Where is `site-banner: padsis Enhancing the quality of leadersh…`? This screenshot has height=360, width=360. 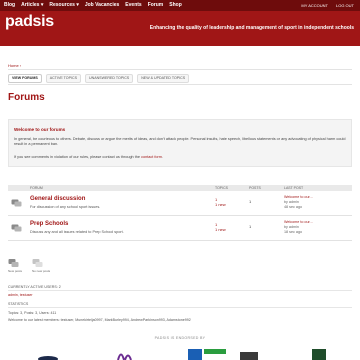 site-banner: padsis Enhancing the quality of leadersh… is located at coordinates (180, 28).